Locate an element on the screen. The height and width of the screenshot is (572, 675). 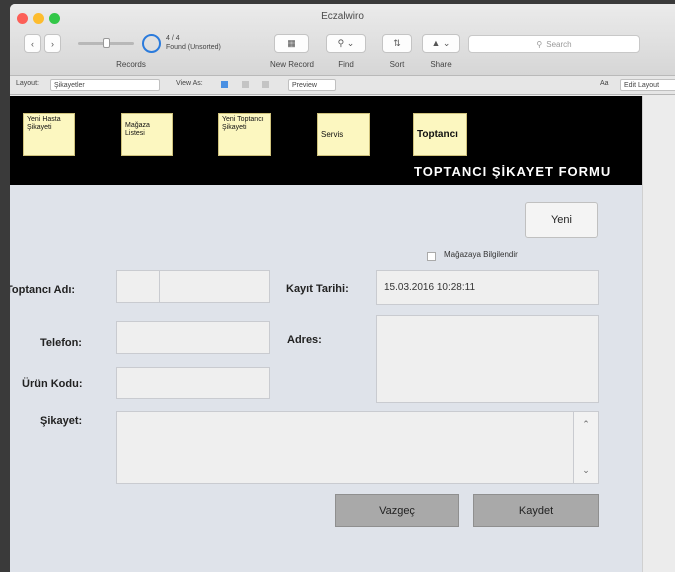
new-record-icon: ▦ is located at coordinates (291, 43).